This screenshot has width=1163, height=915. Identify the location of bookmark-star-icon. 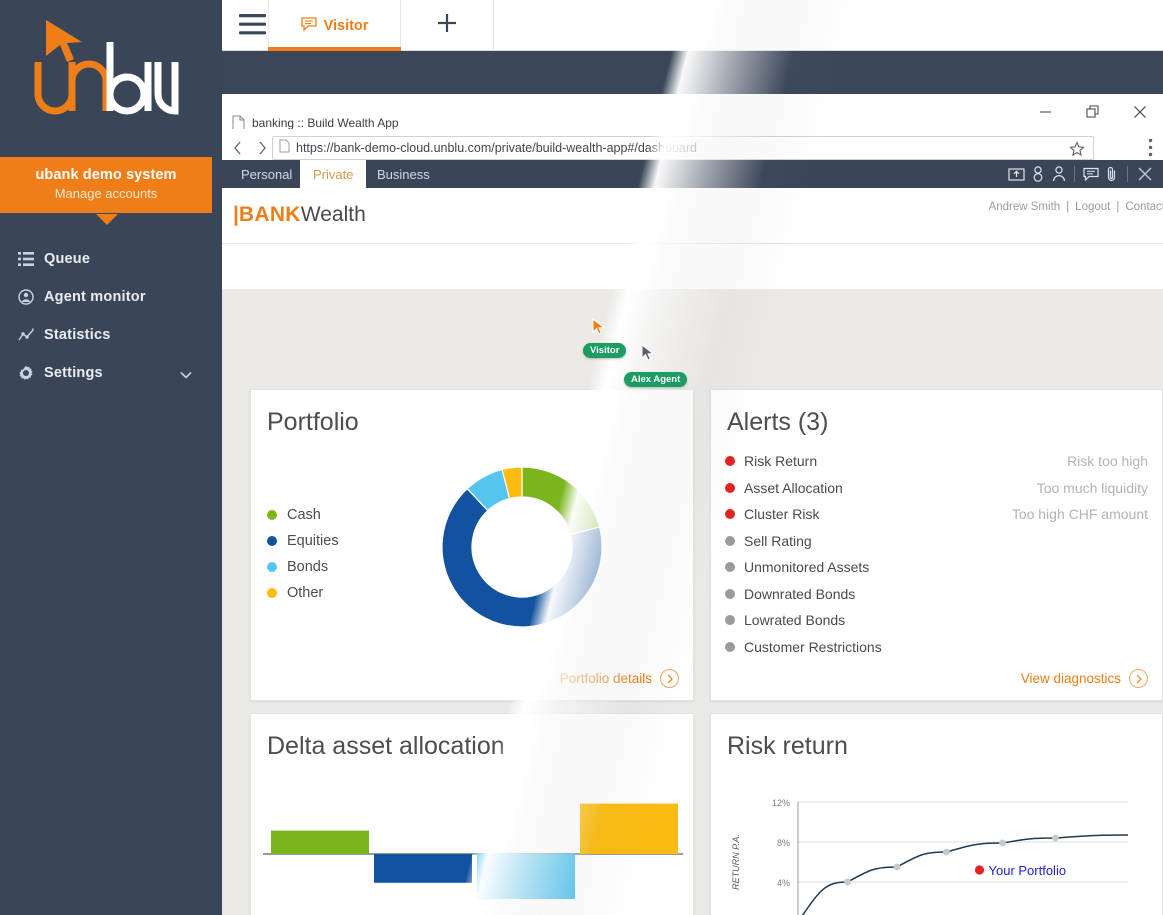
(1077, 151).